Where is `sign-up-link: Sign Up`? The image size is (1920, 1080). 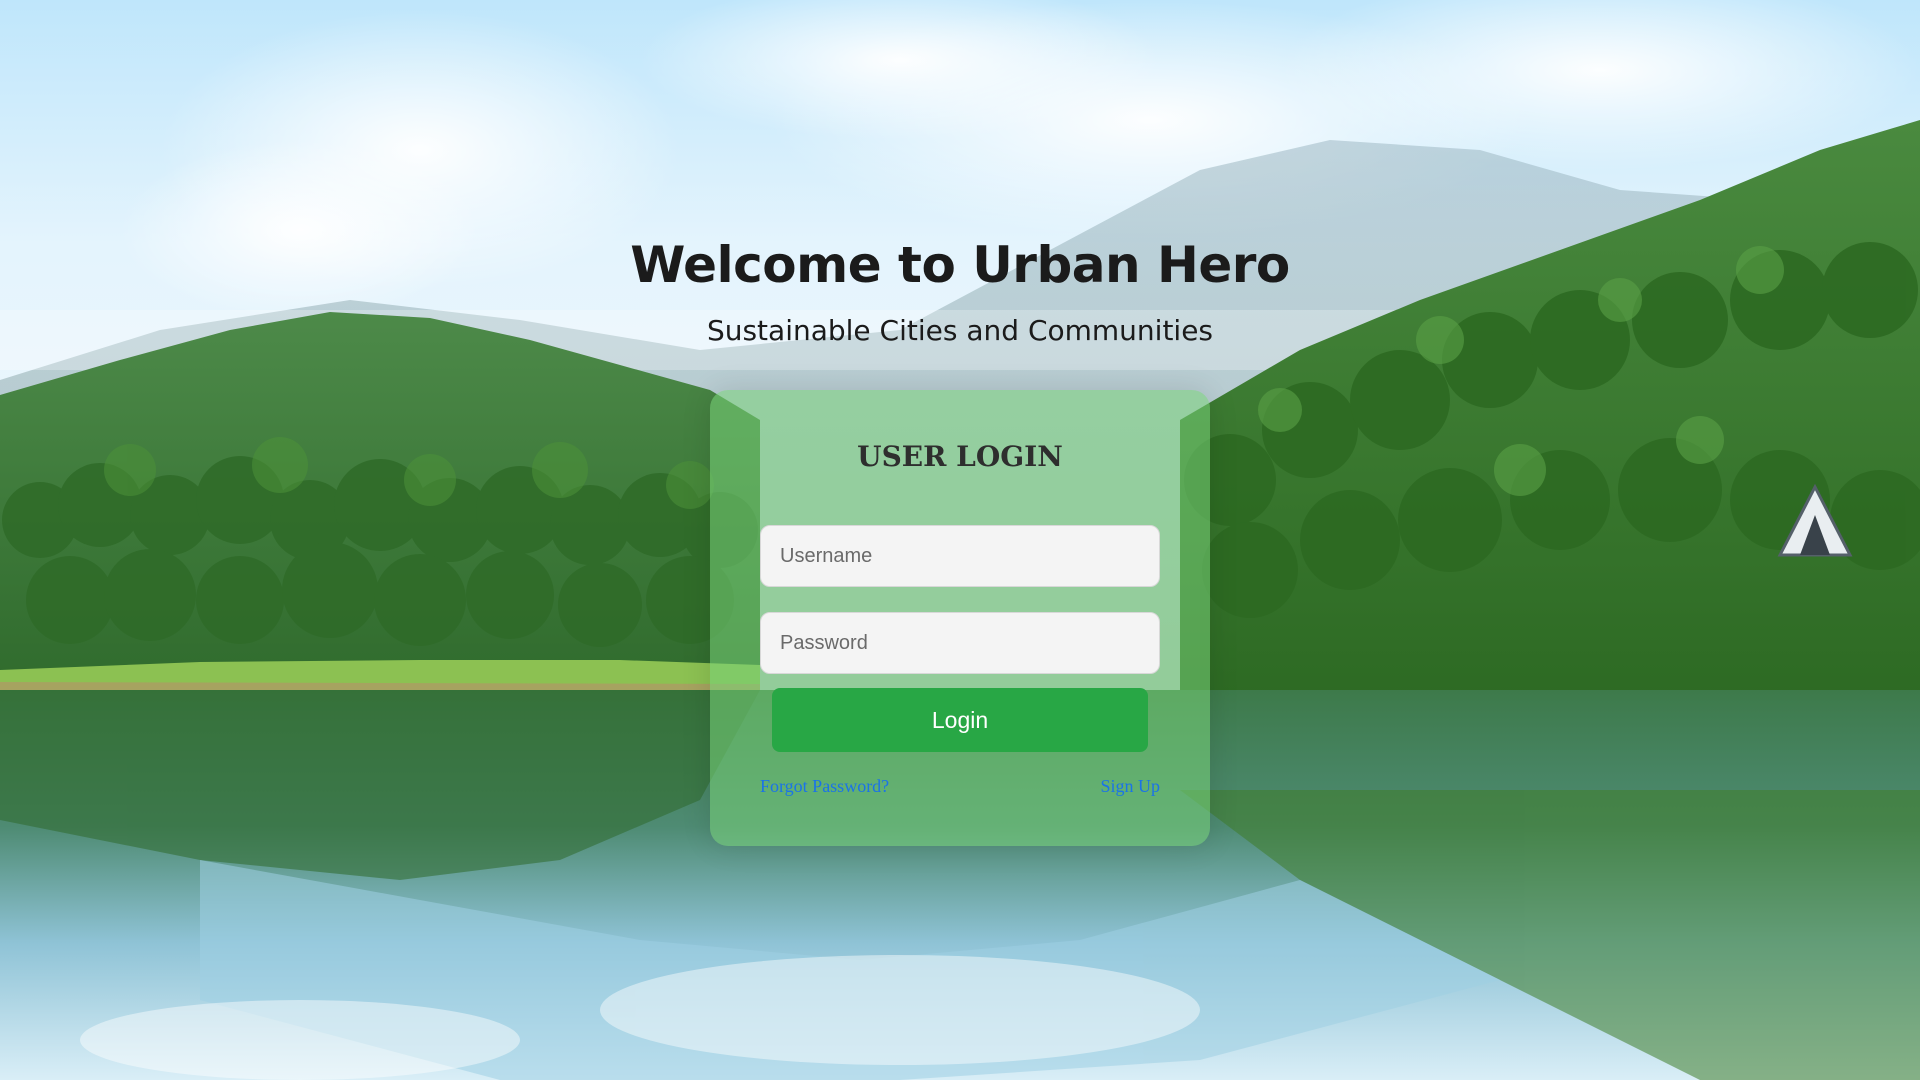 sign-up-link: Sign Up is located at coordinates (1130, 786).